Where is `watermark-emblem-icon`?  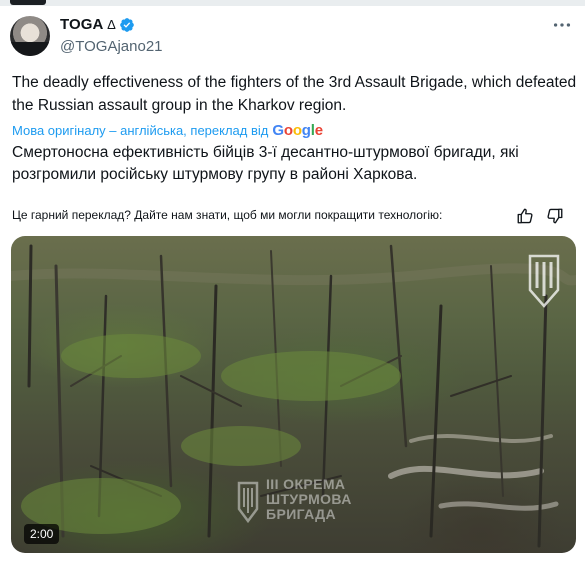
watermark-emblem-icon is located at coordinates (248, 502).